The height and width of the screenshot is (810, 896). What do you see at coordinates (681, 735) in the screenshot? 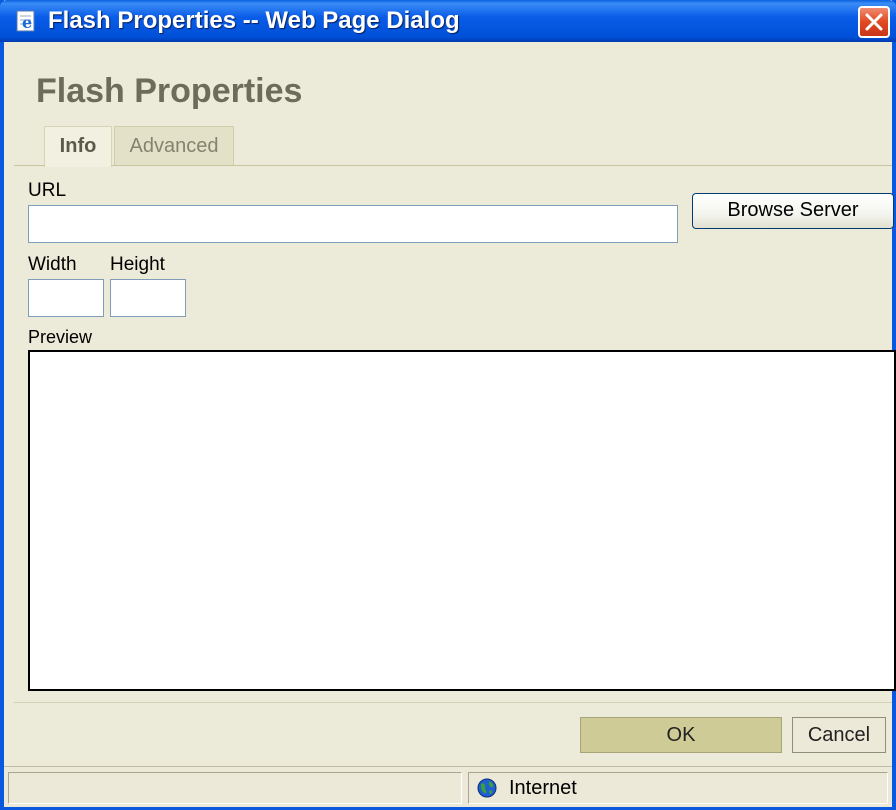
I see `ok-button: OK` at bounding box center [681, 735].